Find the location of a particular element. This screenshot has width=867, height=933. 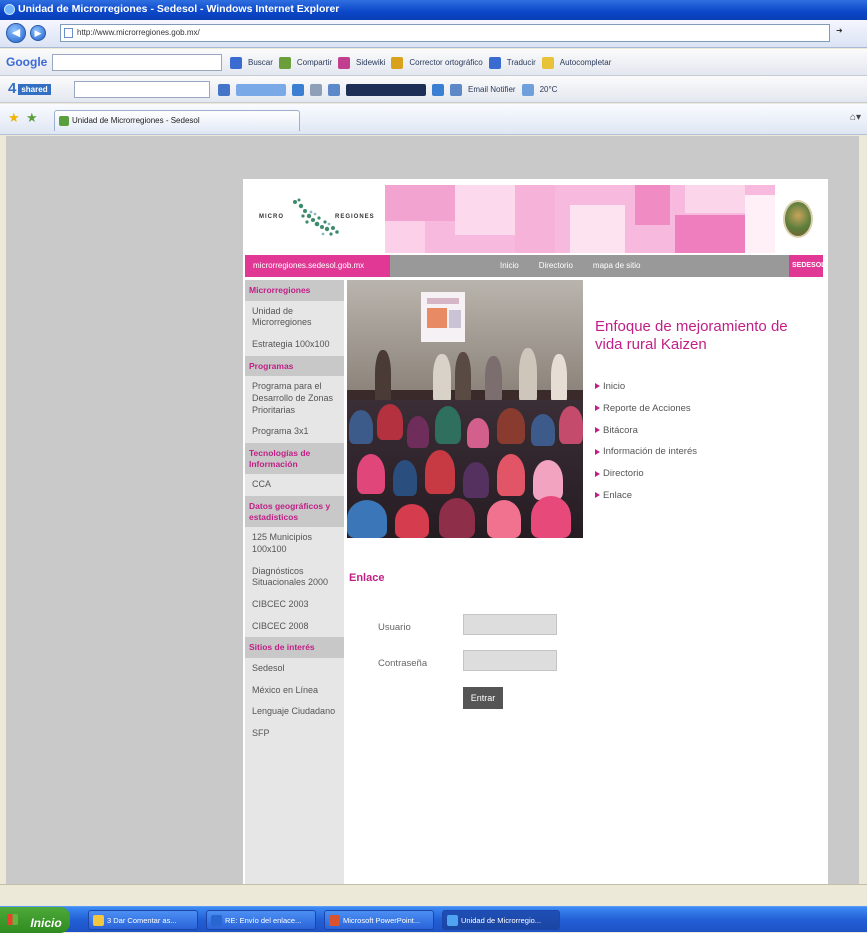

sidebar-header: Microrregiones is located at coordinates (294, 290).